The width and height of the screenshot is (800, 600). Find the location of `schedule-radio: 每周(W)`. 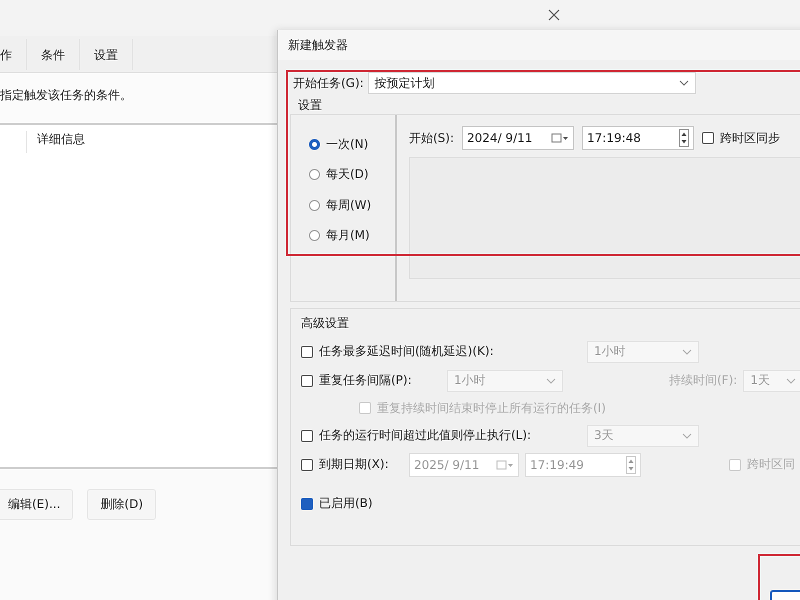

schedule-radio: 每周(W) is located at coordinates (352, 205).